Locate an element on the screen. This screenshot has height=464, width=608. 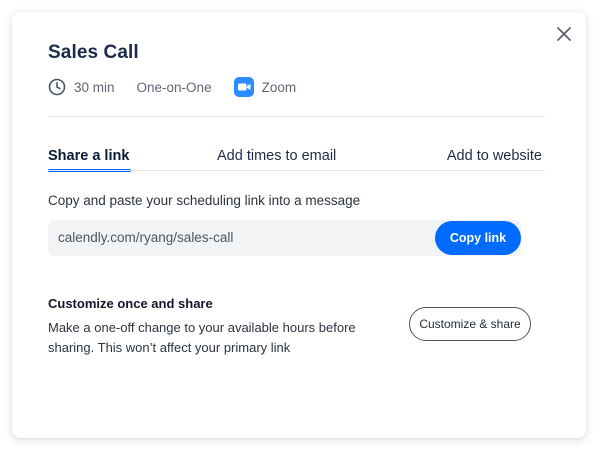
scheduling-link-field: calendly.com/ryang/sales-call Copy link is located at coordinates (284, 238).